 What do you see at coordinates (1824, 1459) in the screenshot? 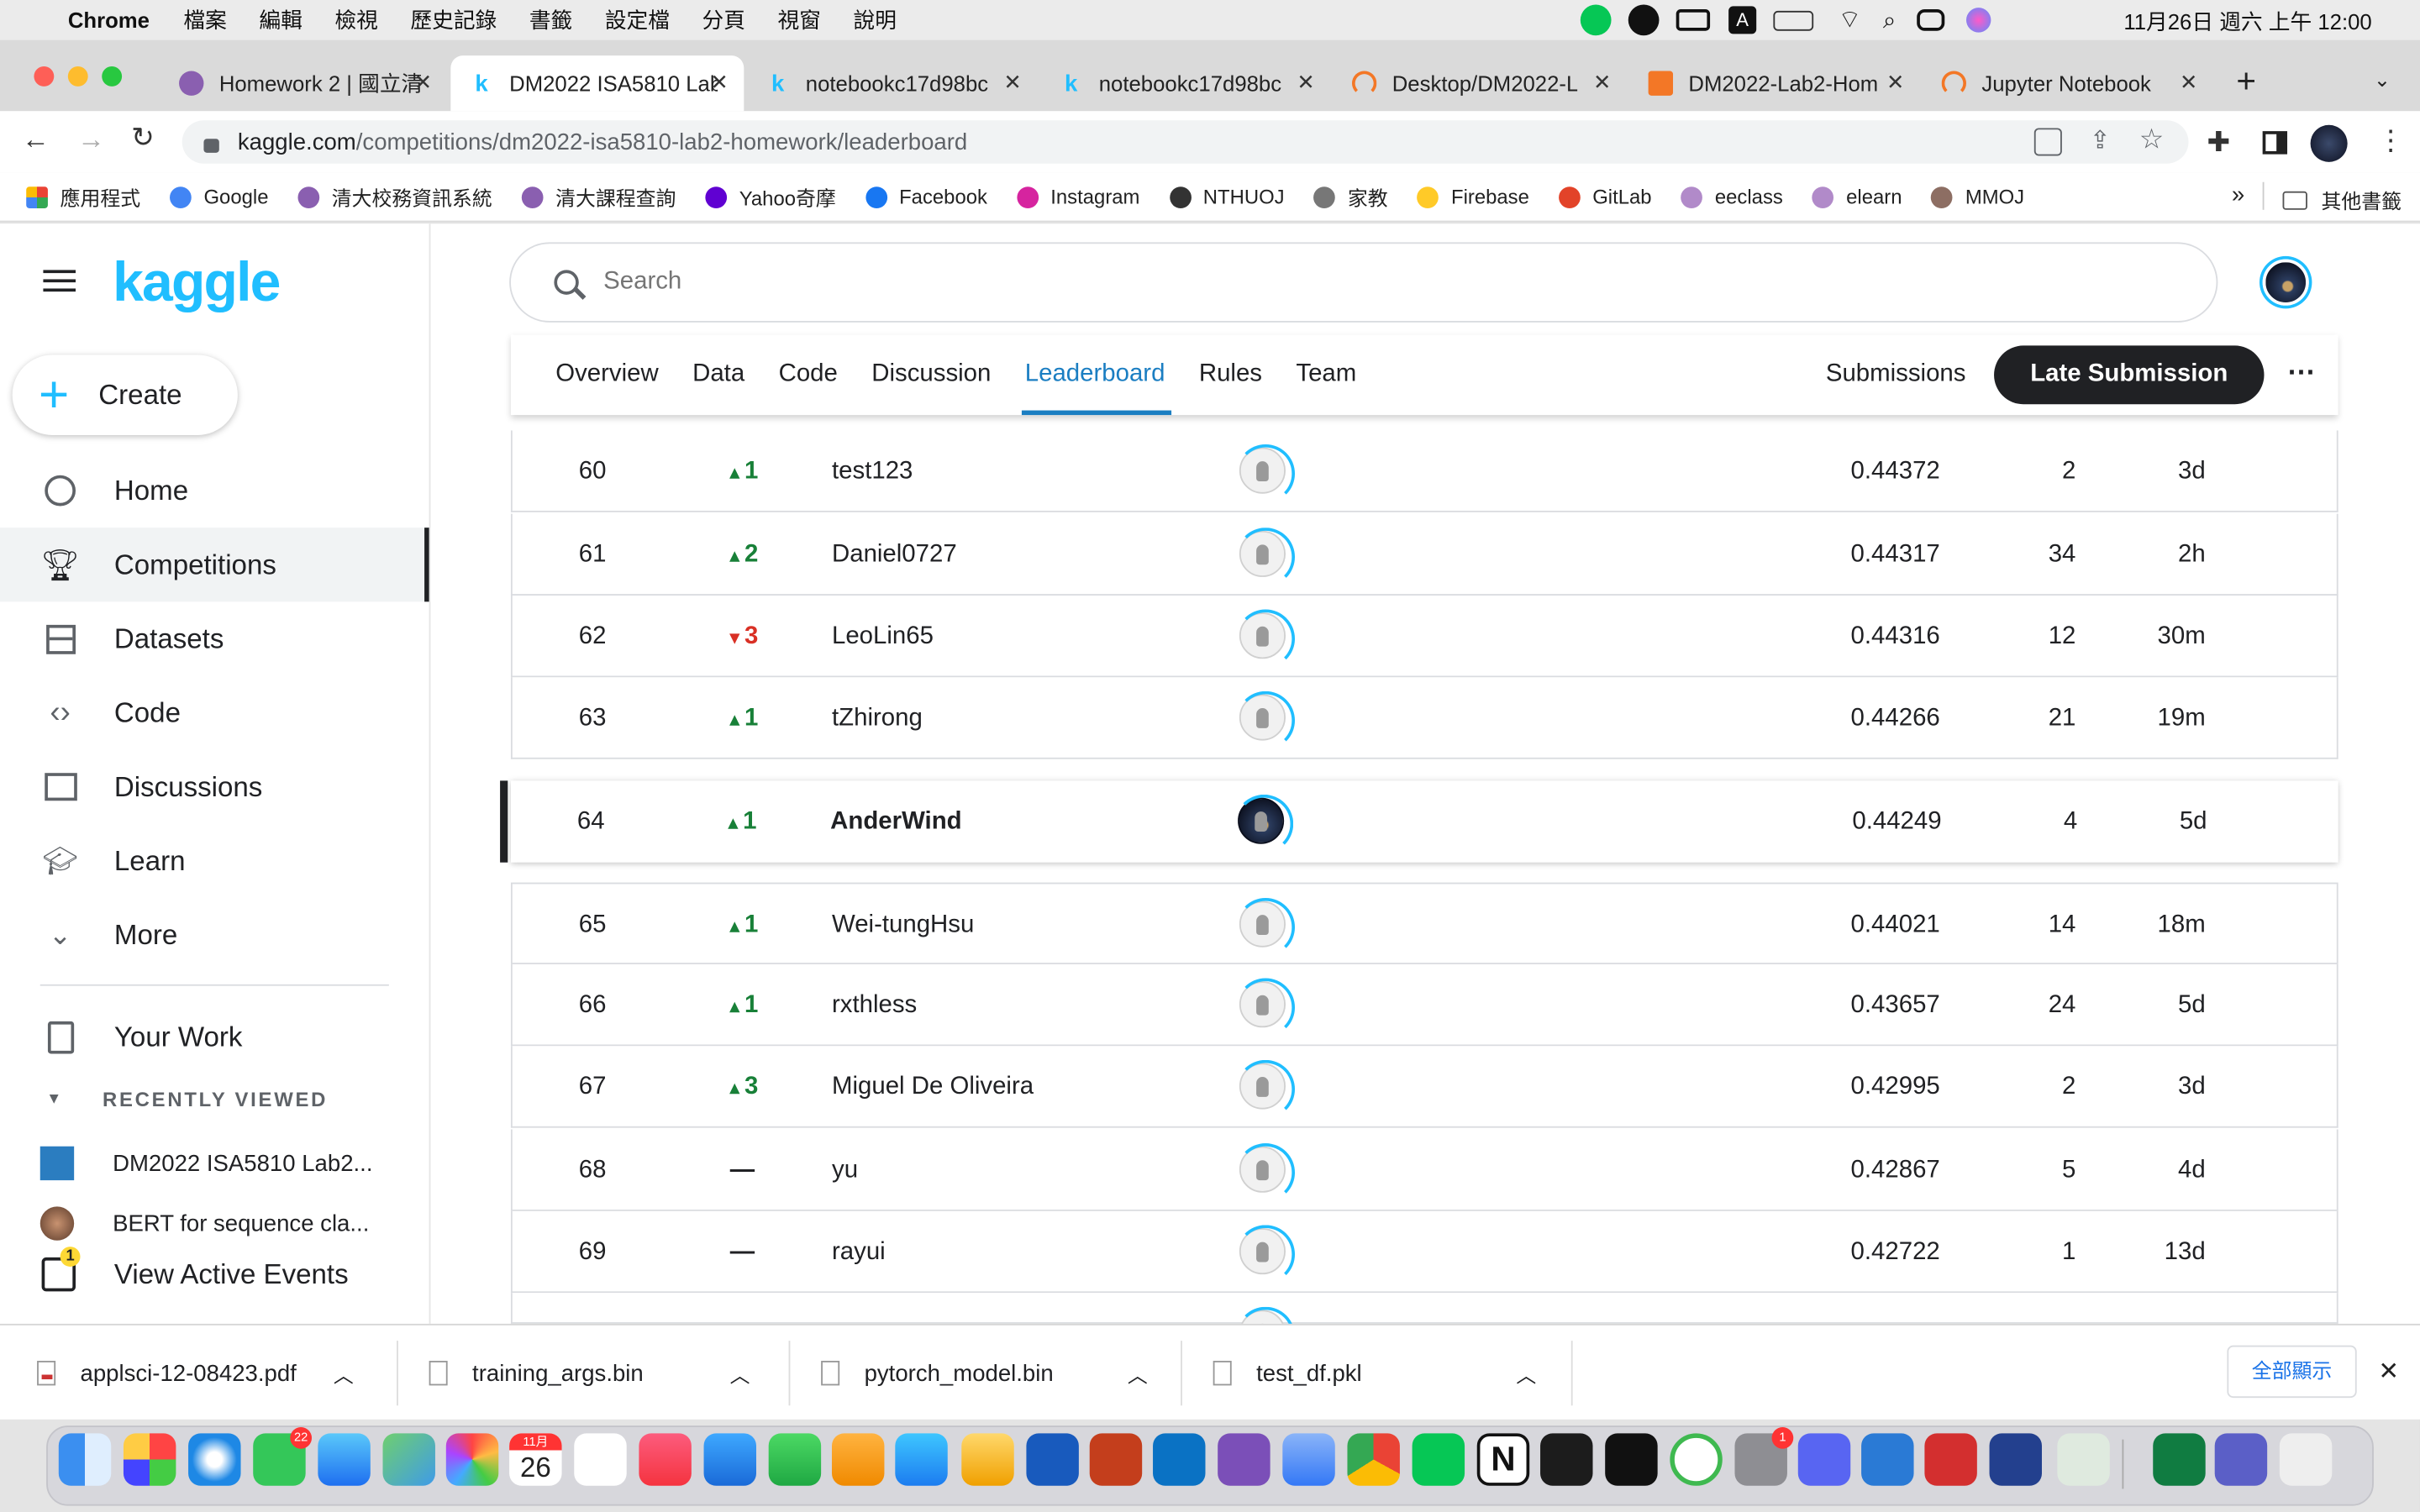
I see `discord-icon` at bounding box center [1824, 1459].